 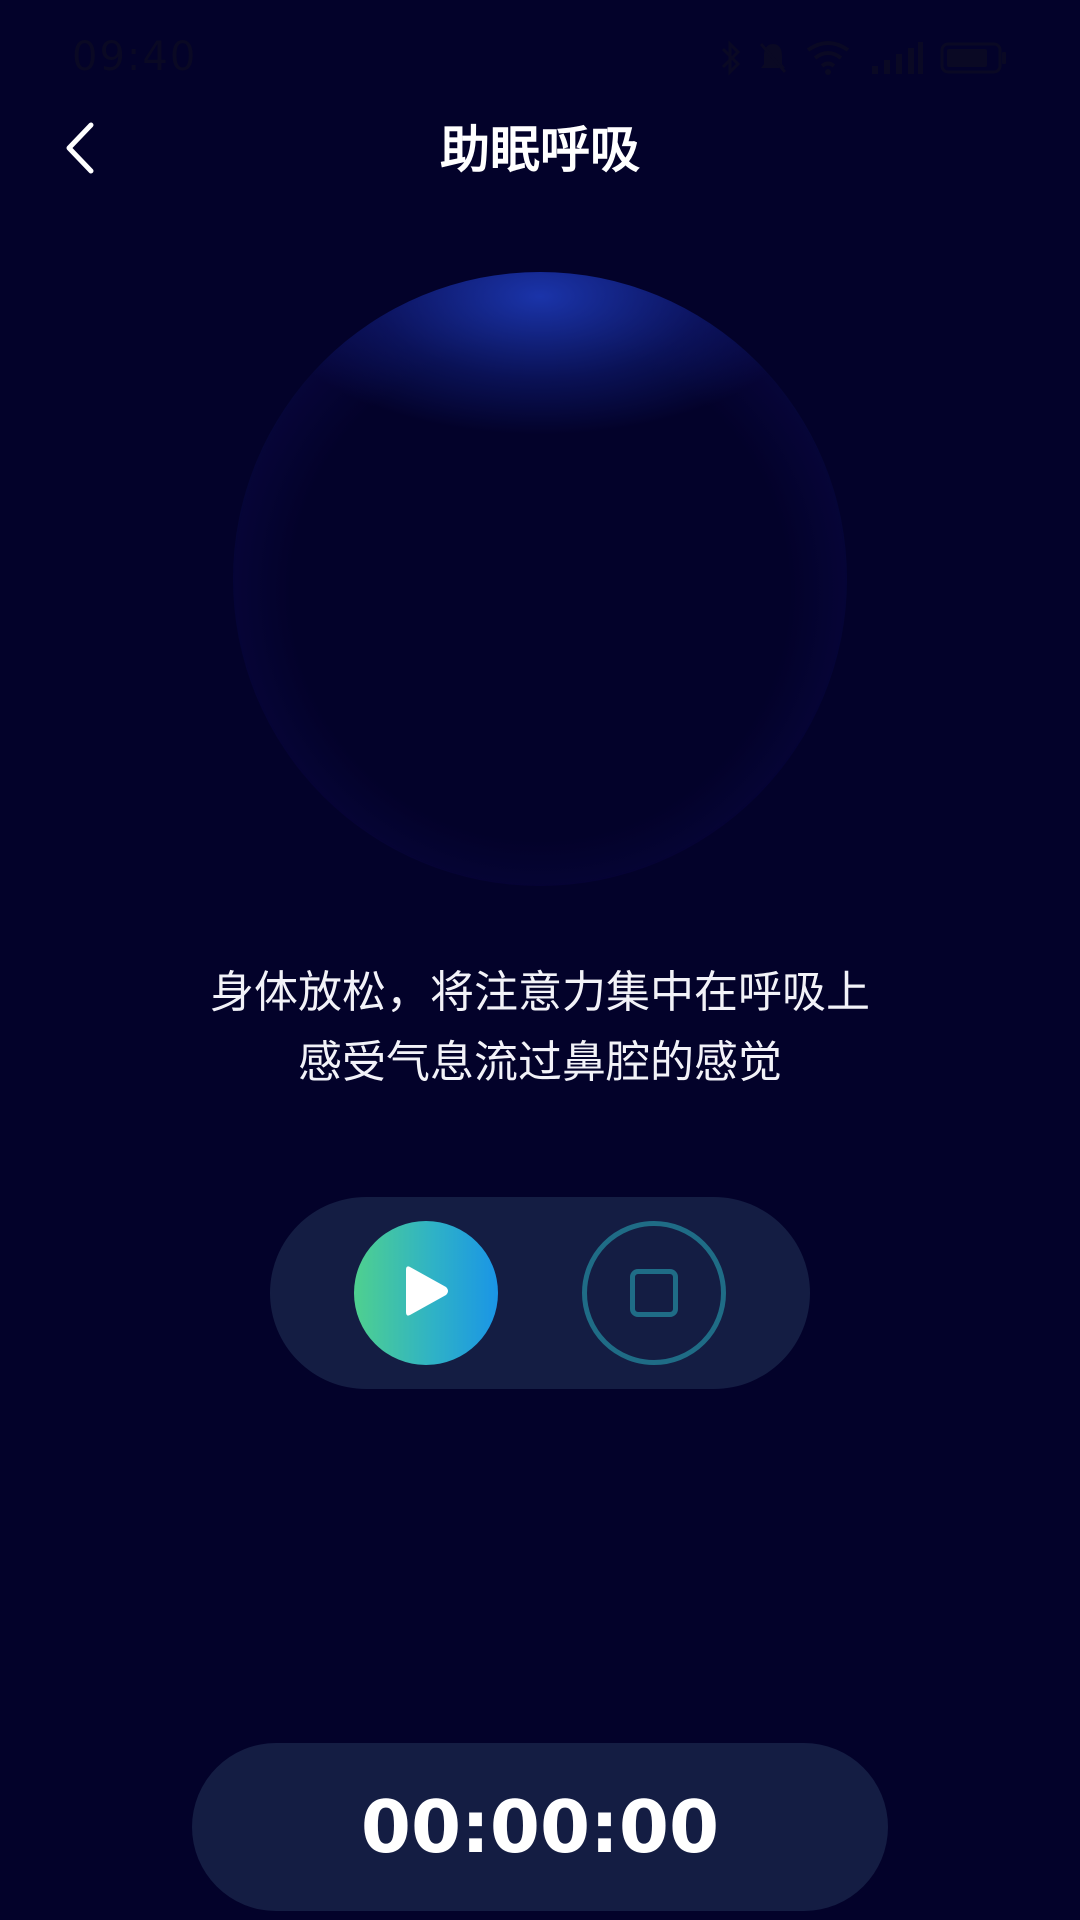 What do you see at coordinates (540, 1028) in the screenshot?
I see `breathing-instructions: 身体放松，将注意力集中在呼吸上 感受气息流过鼻腔的感觉` at bounding box center [540, 1028].